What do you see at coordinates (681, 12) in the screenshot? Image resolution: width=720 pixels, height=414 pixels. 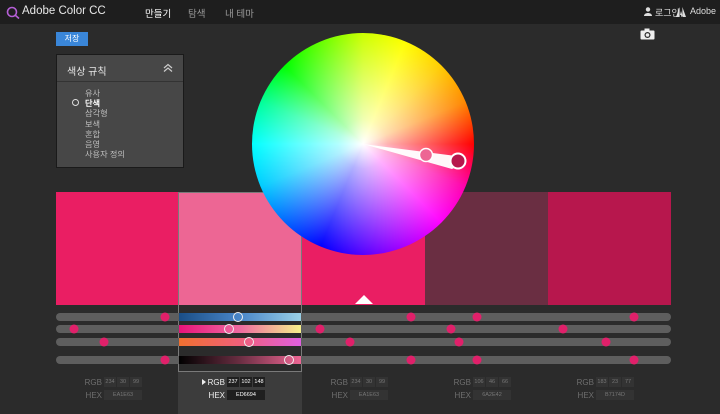 I see `adobe-logo-icon` at bounding box center [681, 12].